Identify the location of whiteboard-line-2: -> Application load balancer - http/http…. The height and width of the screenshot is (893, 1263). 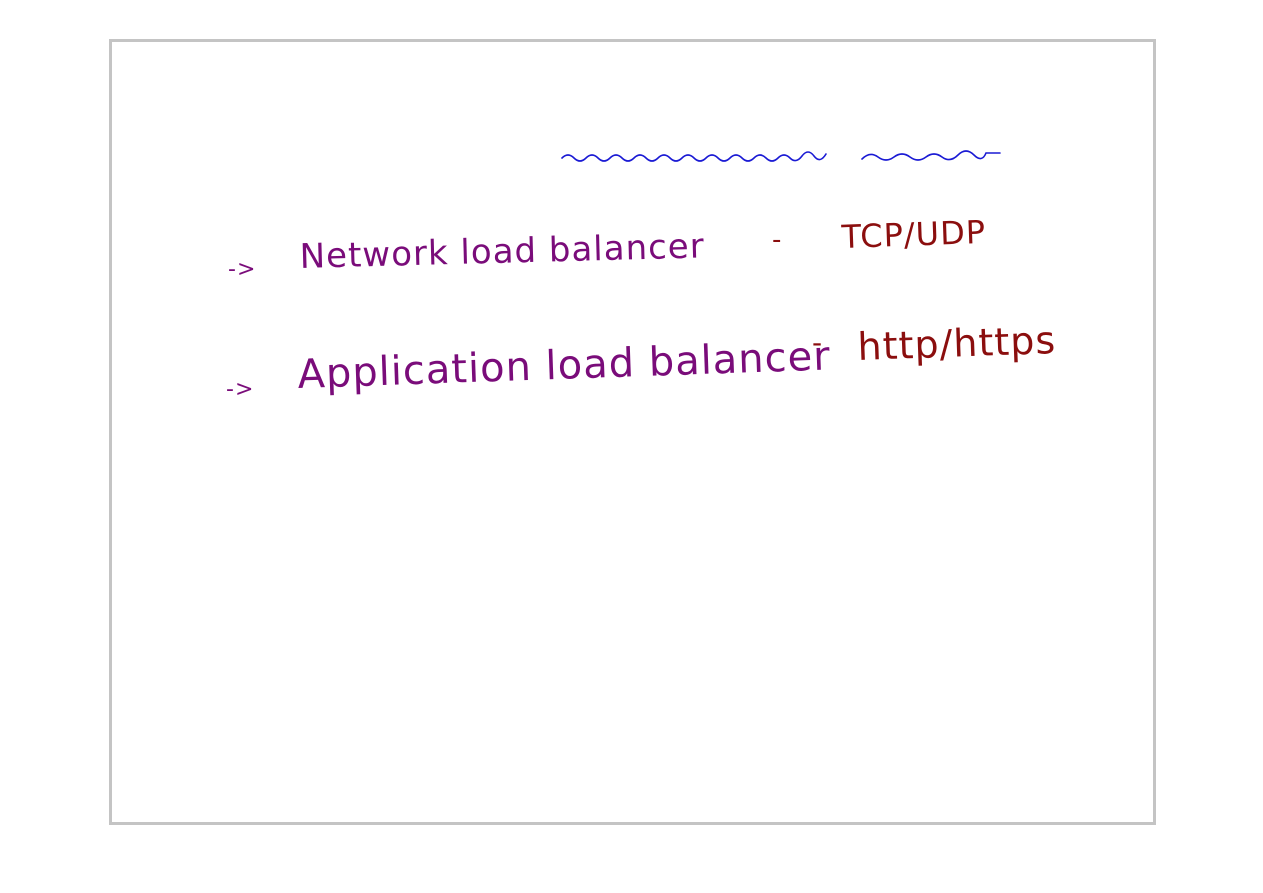
(641, 360).